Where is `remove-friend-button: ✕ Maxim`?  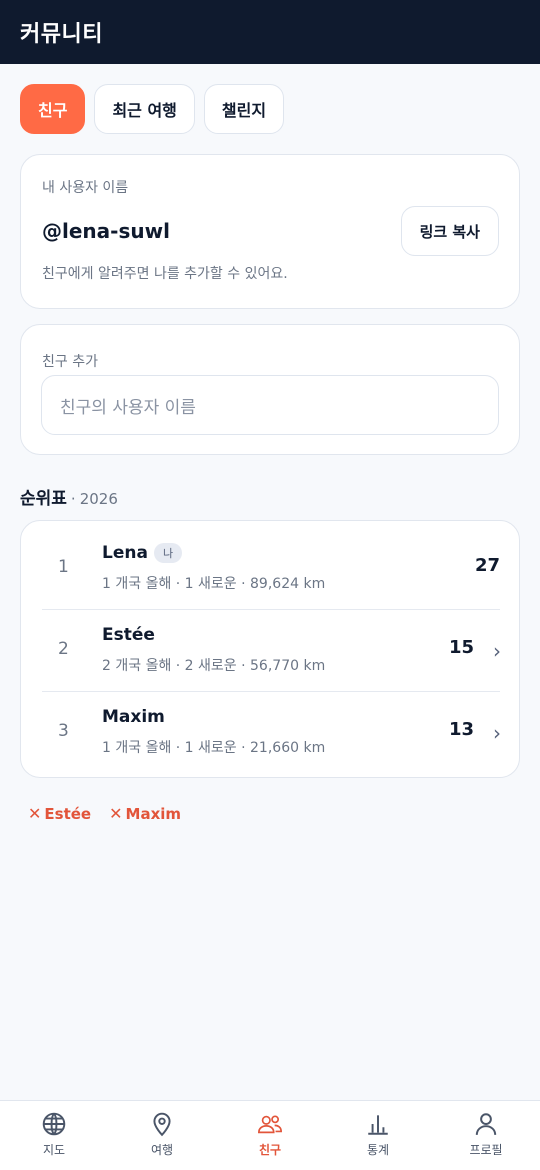 remove-friend-button: ✕ Maxim is located at coordinates (145, 813).